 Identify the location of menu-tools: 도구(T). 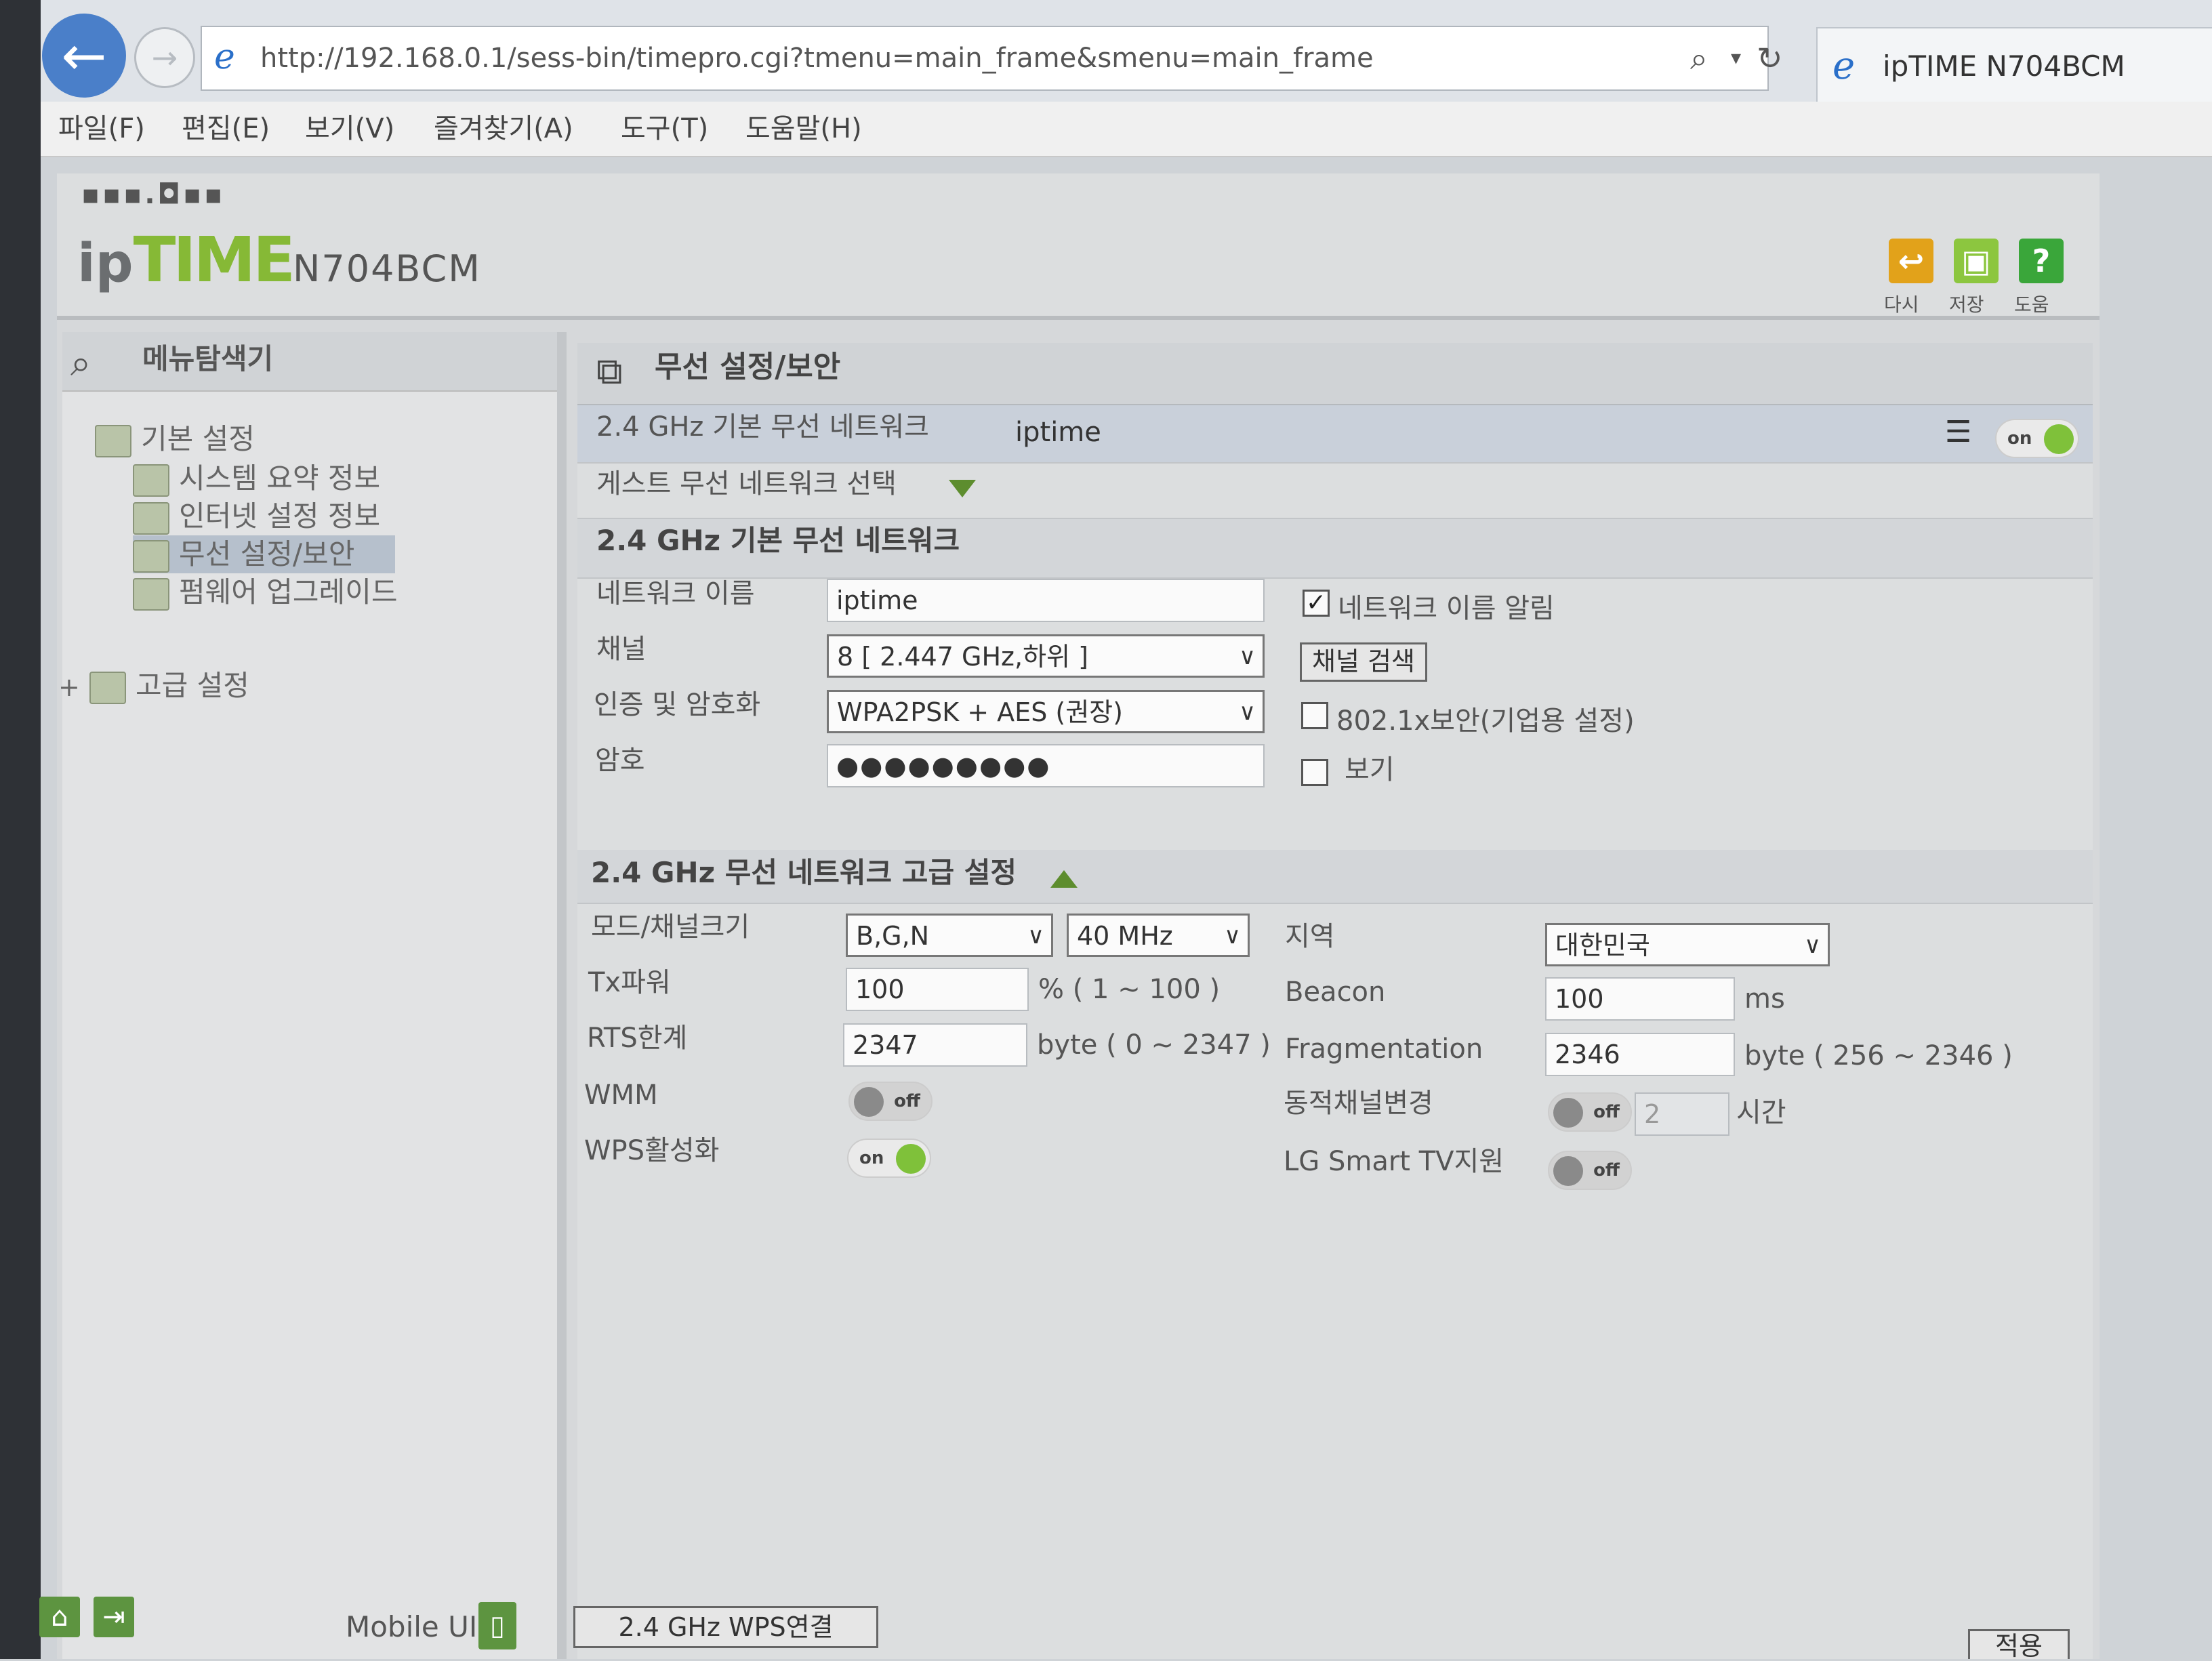
(664, 129).